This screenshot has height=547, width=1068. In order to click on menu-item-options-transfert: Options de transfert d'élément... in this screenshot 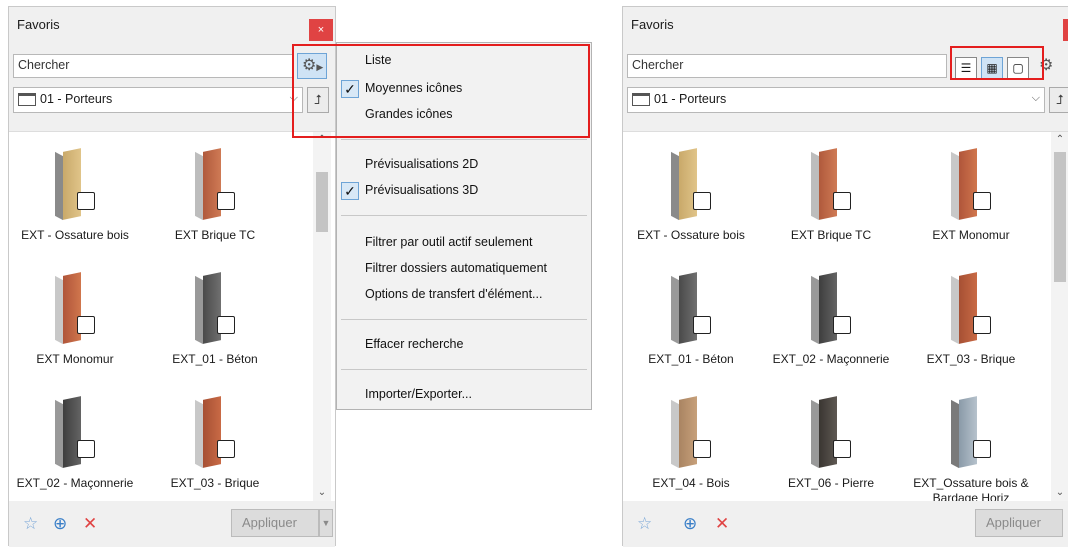, I will do `click(453, 294)`.